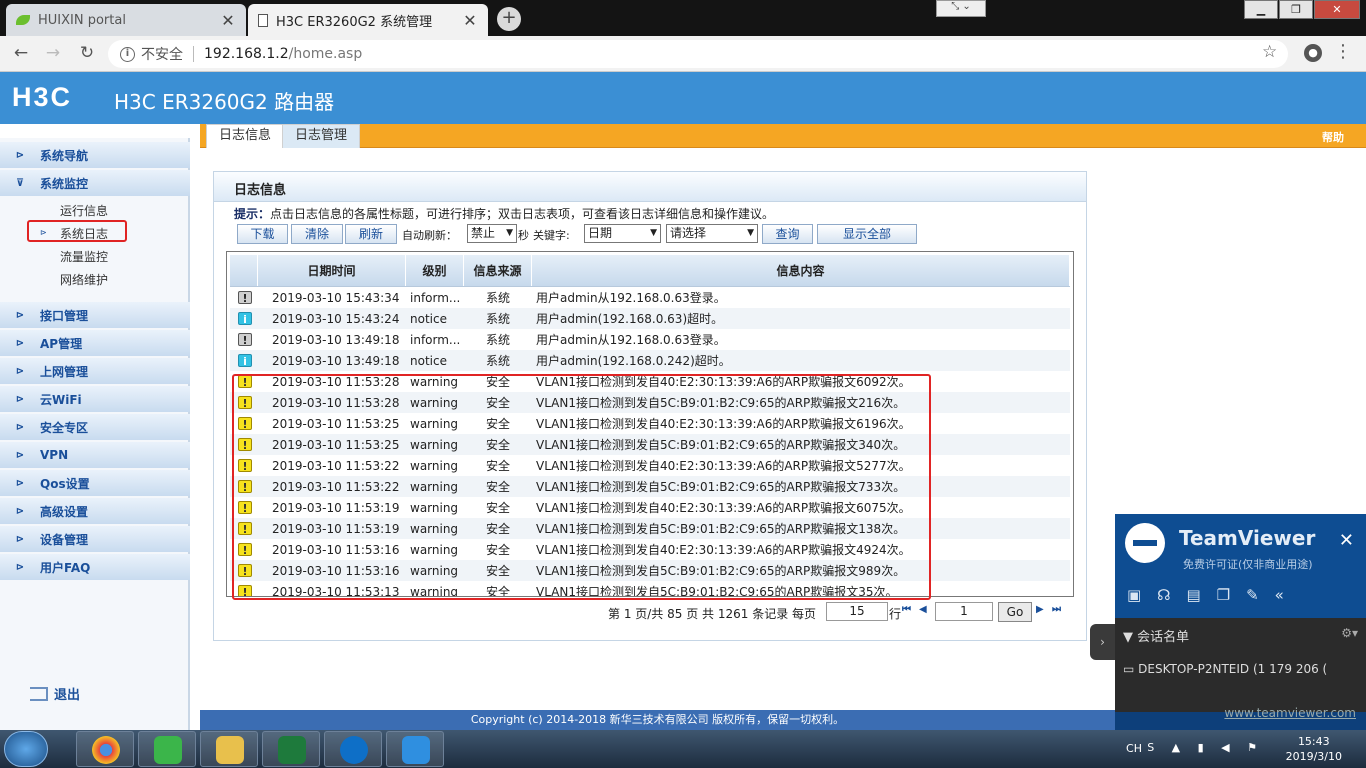 This screenshot has height=768, width=1366. What do you see at coordinates (95, 183) in the screenshot?
I see `sidebar-item-monitor: ⊽ 系统监控` at bounding box center [95, 183].